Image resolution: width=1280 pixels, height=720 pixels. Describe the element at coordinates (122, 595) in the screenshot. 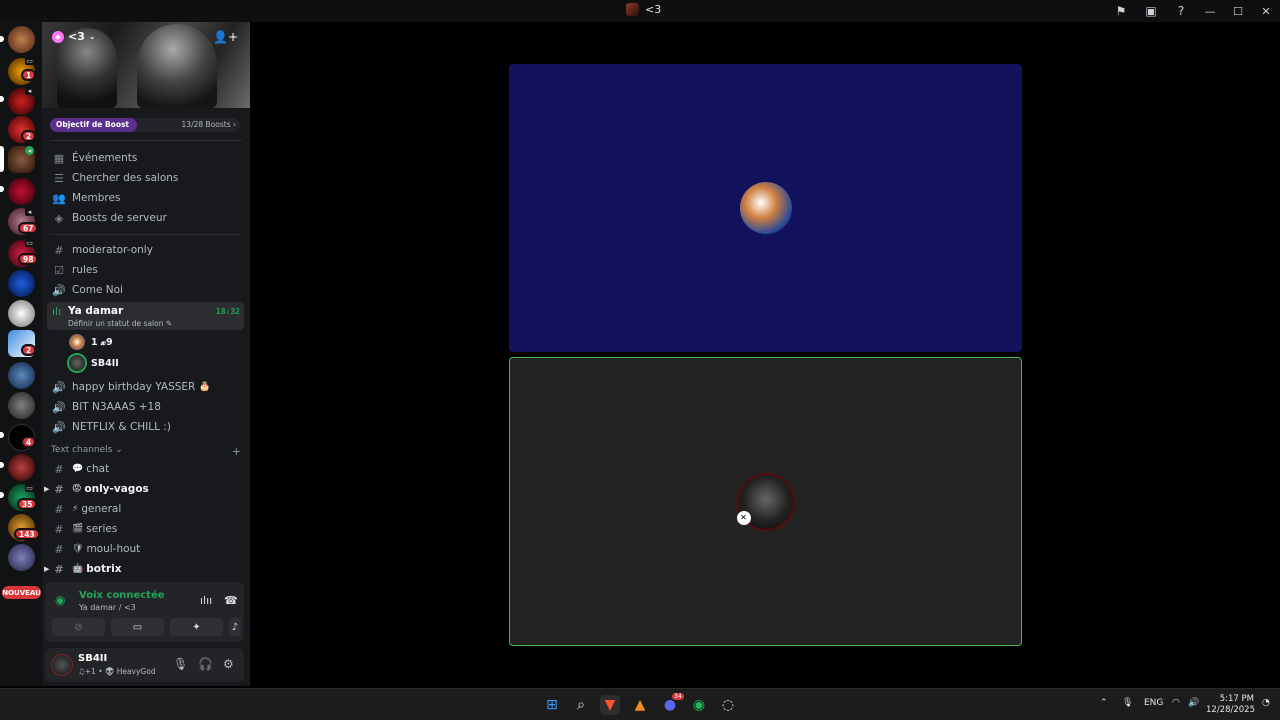

I see `voice-status-title: Voix connectée` at that location.